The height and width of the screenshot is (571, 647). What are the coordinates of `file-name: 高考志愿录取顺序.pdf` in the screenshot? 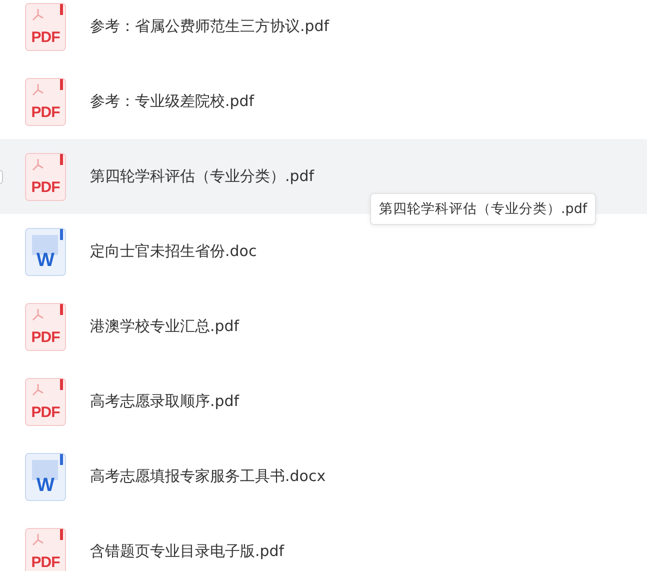 It's located at (165, 401).